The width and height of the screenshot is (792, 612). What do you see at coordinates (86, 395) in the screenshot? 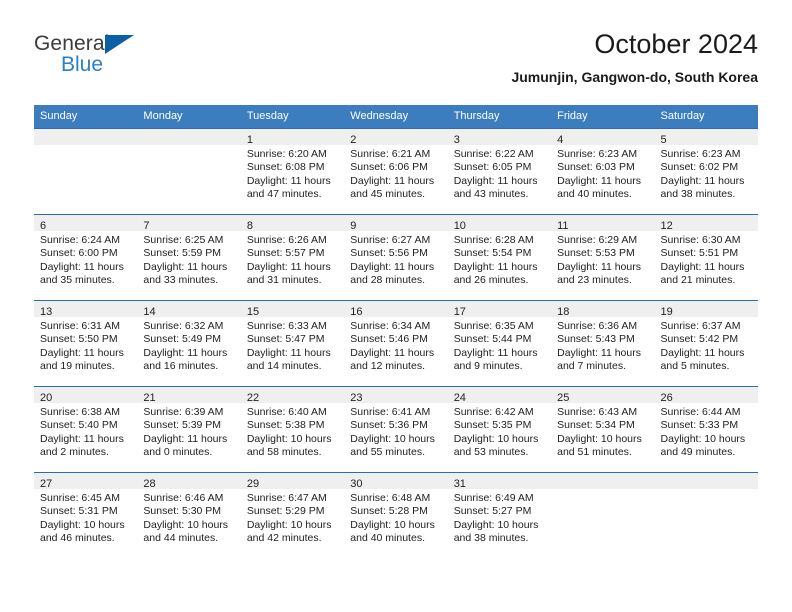
I see `day-number-band: 20` at bounding box center [86, 395].